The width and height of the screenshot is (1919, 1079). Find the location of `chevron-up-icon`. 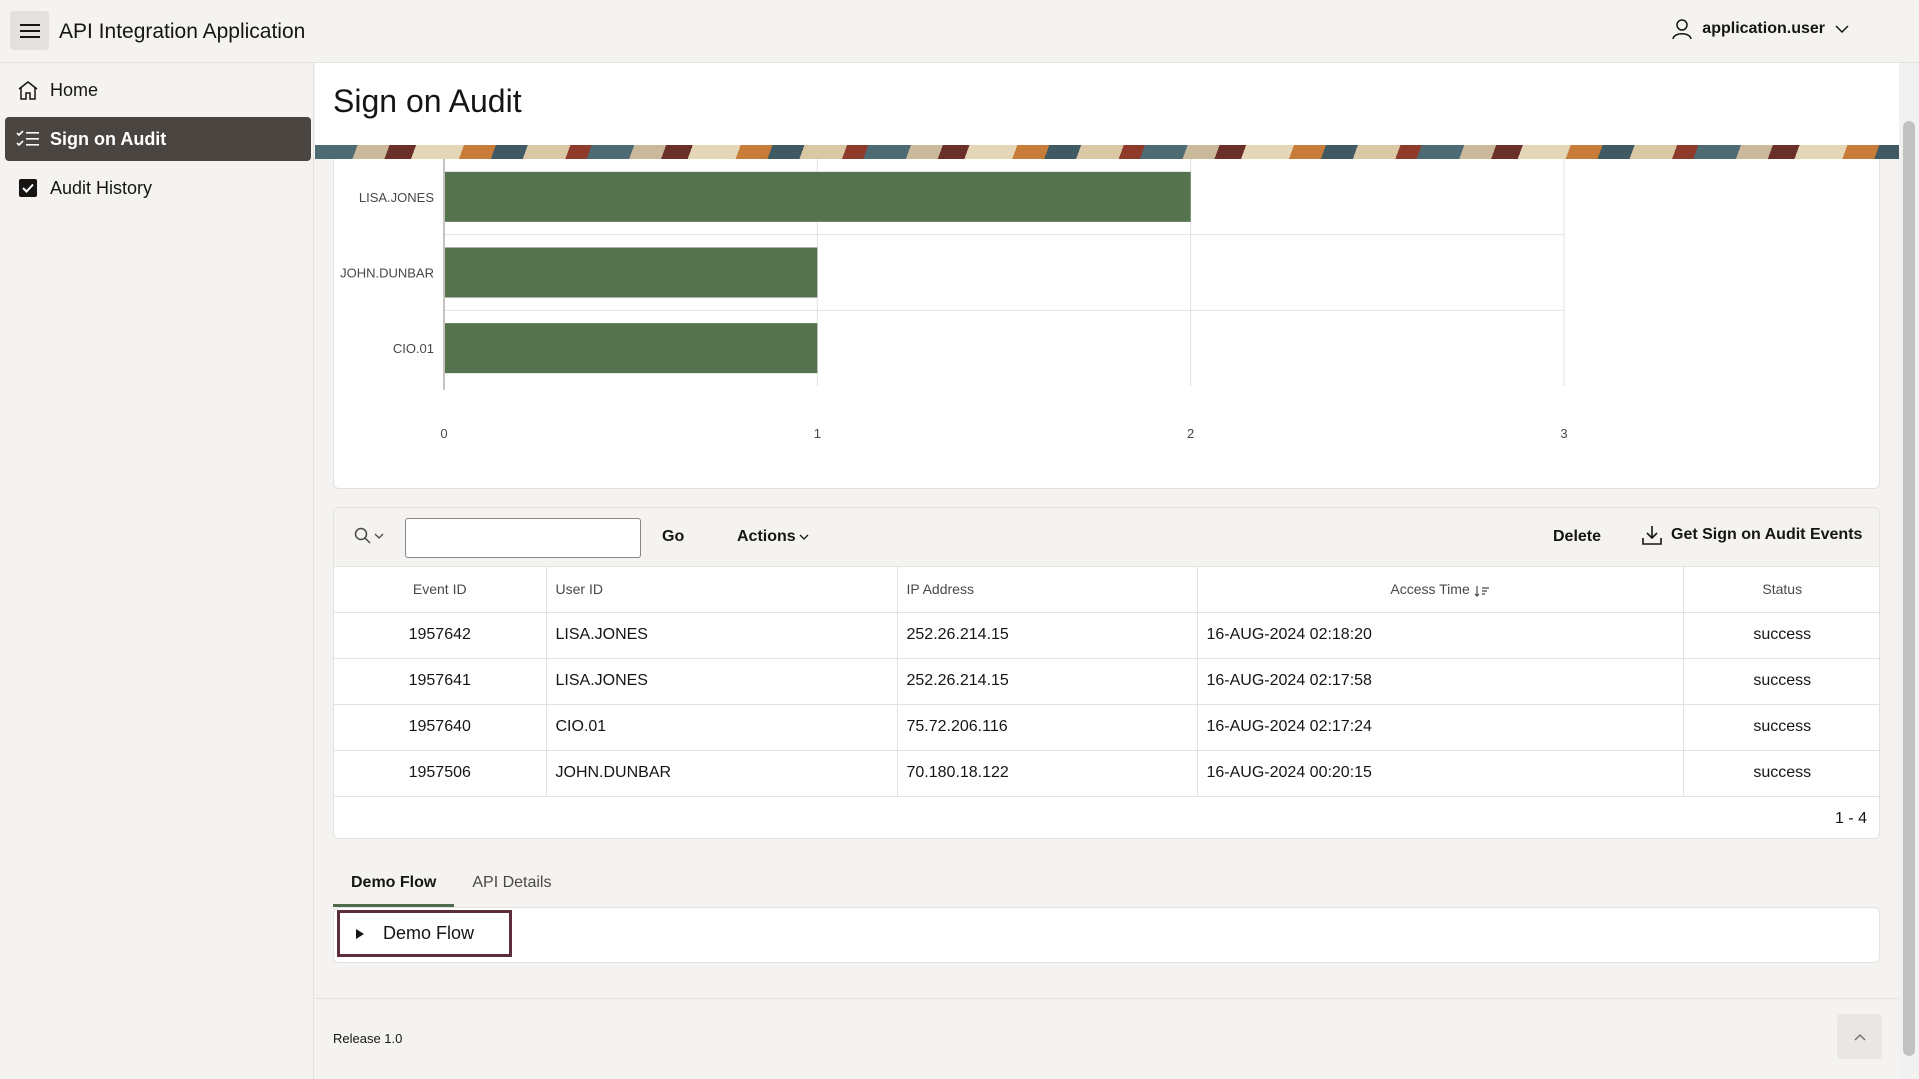

chevron-up-icon is located at coordinates (1859, 1036).